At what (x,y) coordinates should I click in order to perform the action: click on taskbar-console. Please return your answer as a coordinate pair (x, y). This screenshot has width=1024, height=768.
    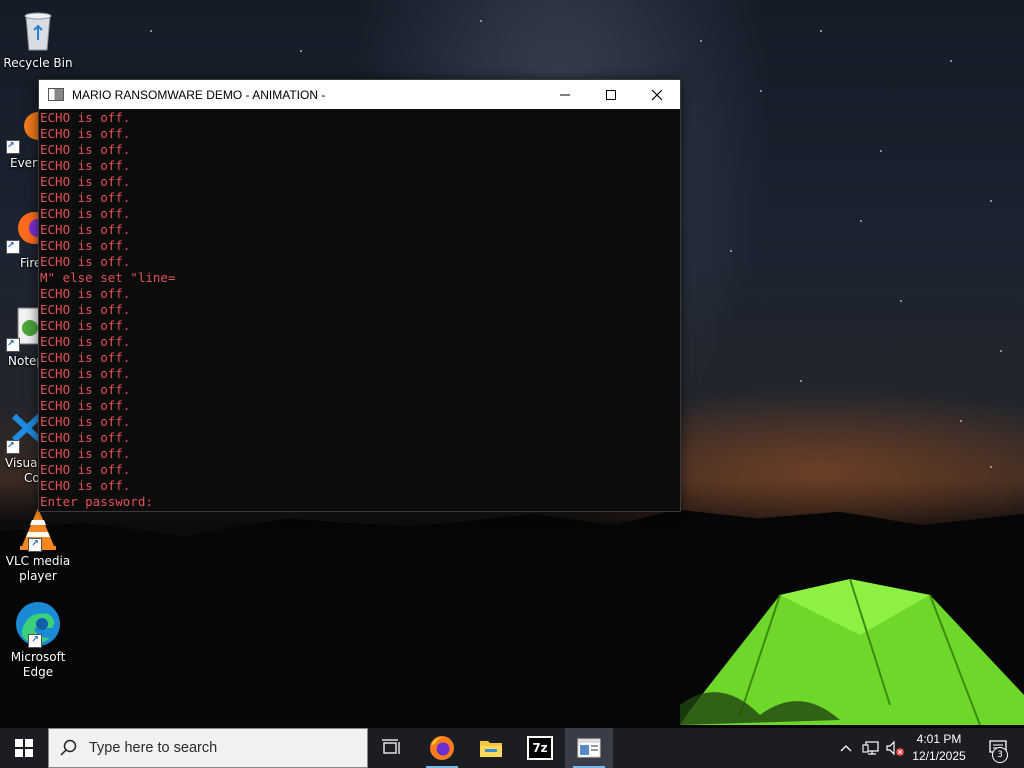
    Looking at the image, I should click on (589, 748).